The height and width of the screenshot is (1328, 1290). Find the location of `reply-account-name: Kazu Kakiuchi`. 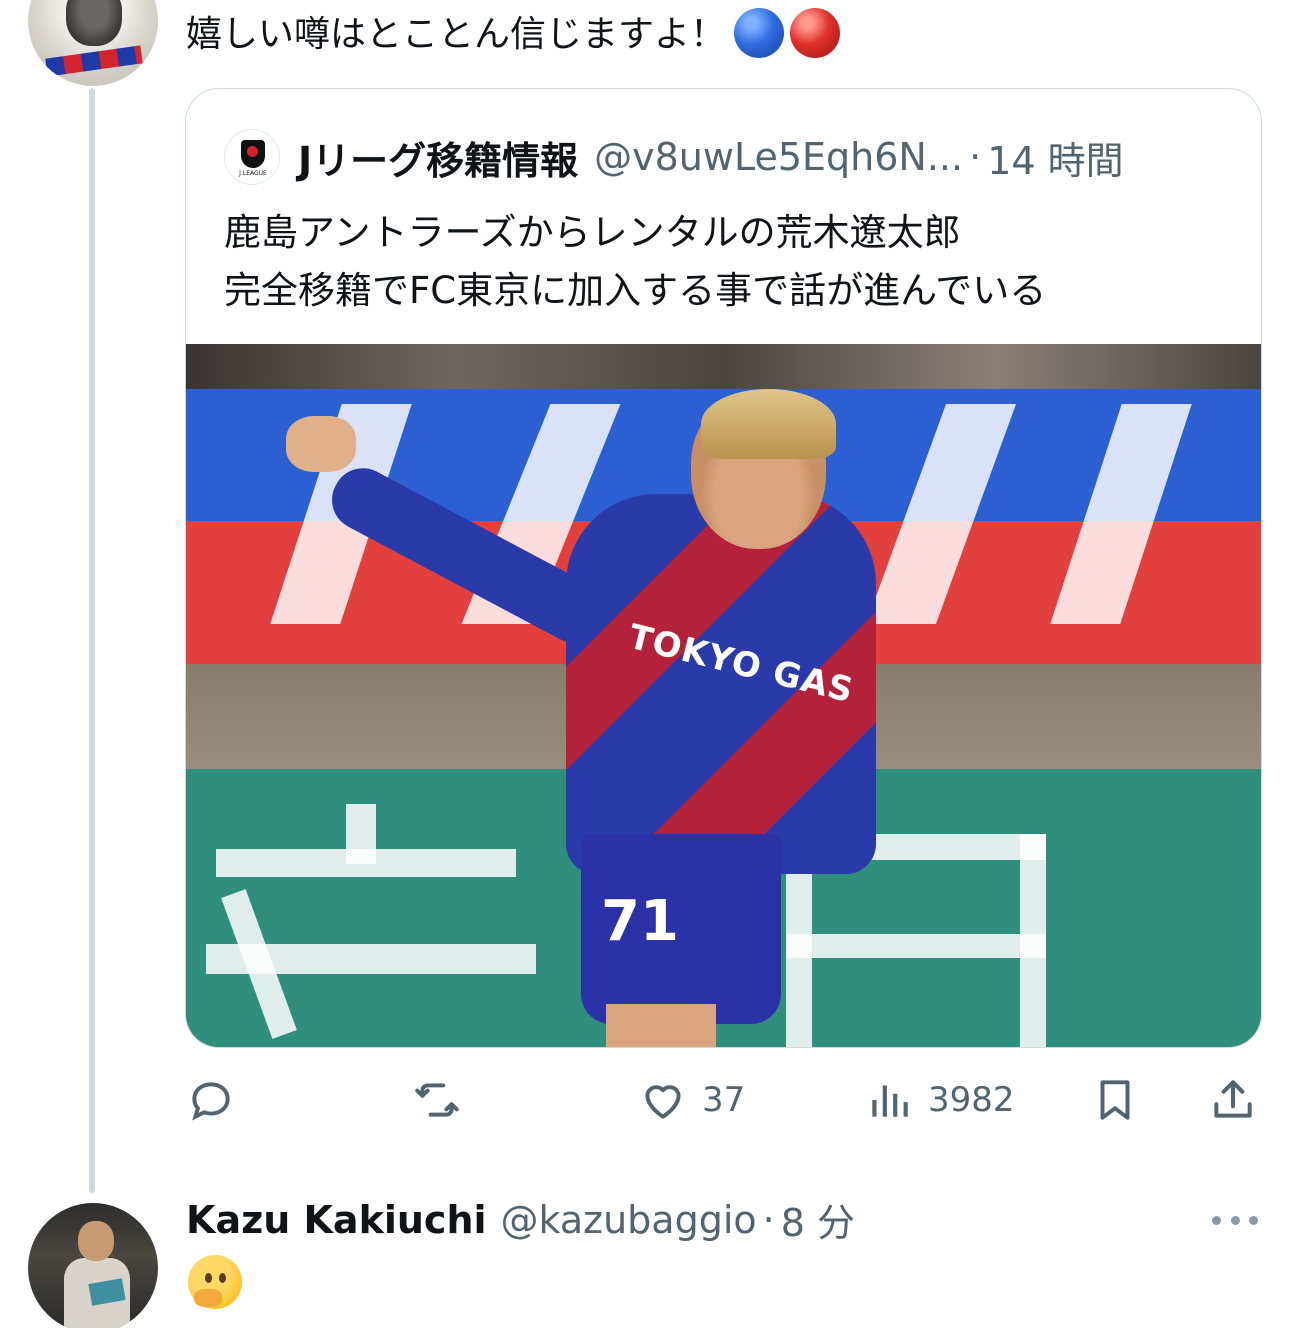

reply-account-name: Kazu Kakiuchi is located at coordinates (336, 1220).